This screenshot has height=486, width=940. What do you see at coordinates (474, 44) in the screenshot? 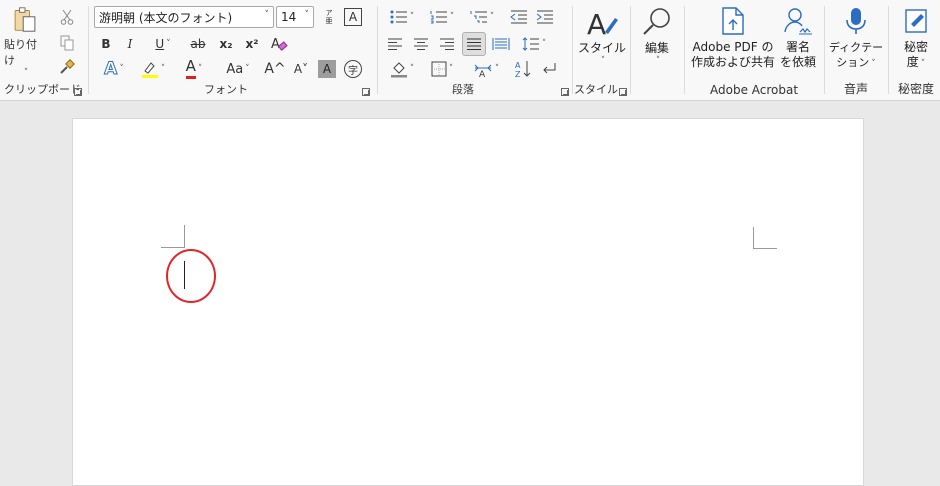
I see `justify-button` at bounding box center [474, 44].